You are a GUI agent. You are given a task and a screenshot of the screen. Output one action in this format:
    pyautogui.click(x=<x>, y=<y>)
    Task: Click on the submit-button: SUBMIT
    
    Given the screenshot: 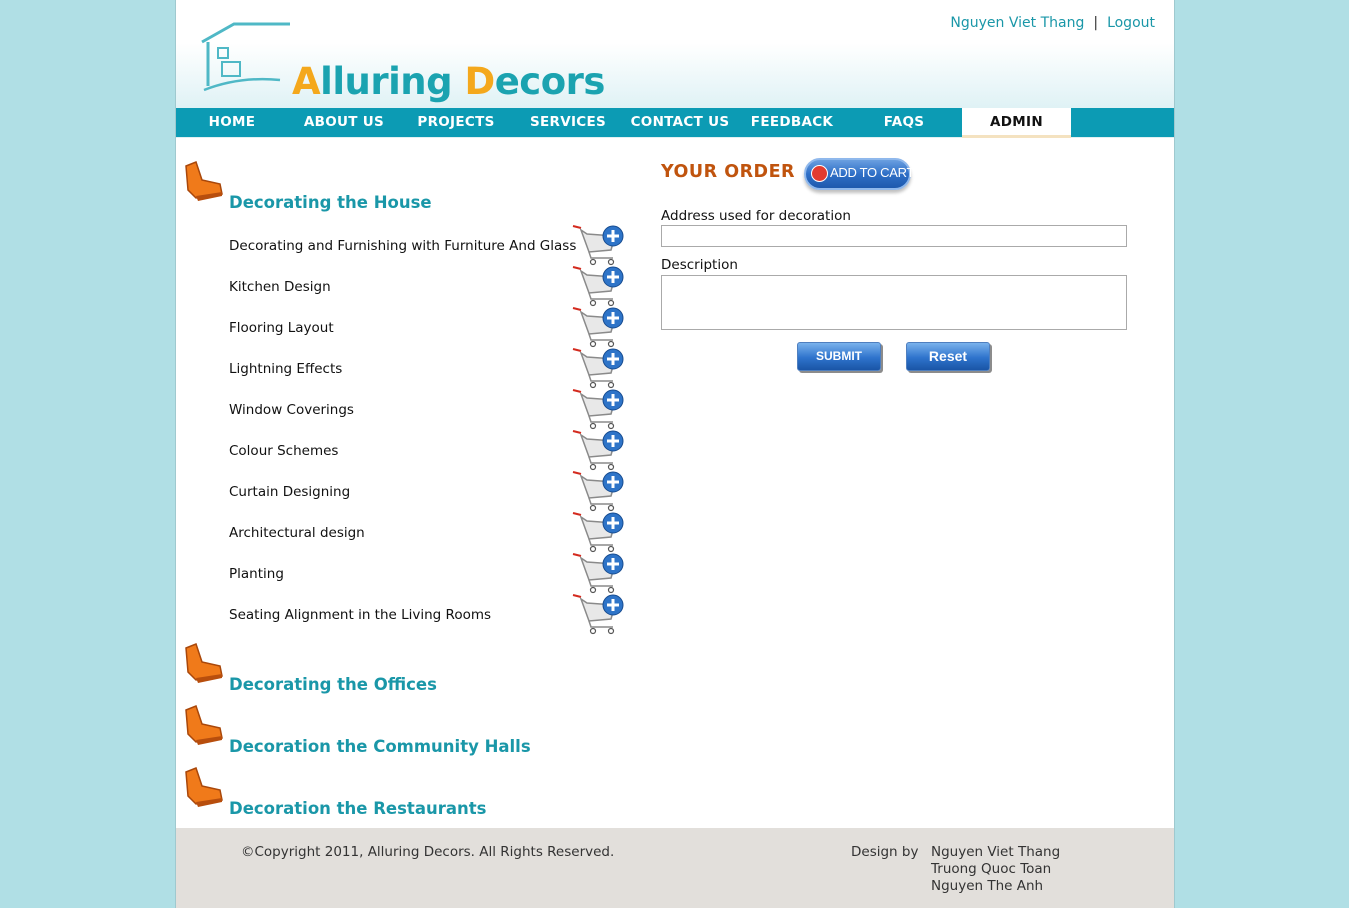 What is the action you would take?
    pyautogui.click(x=839, y=356)
    